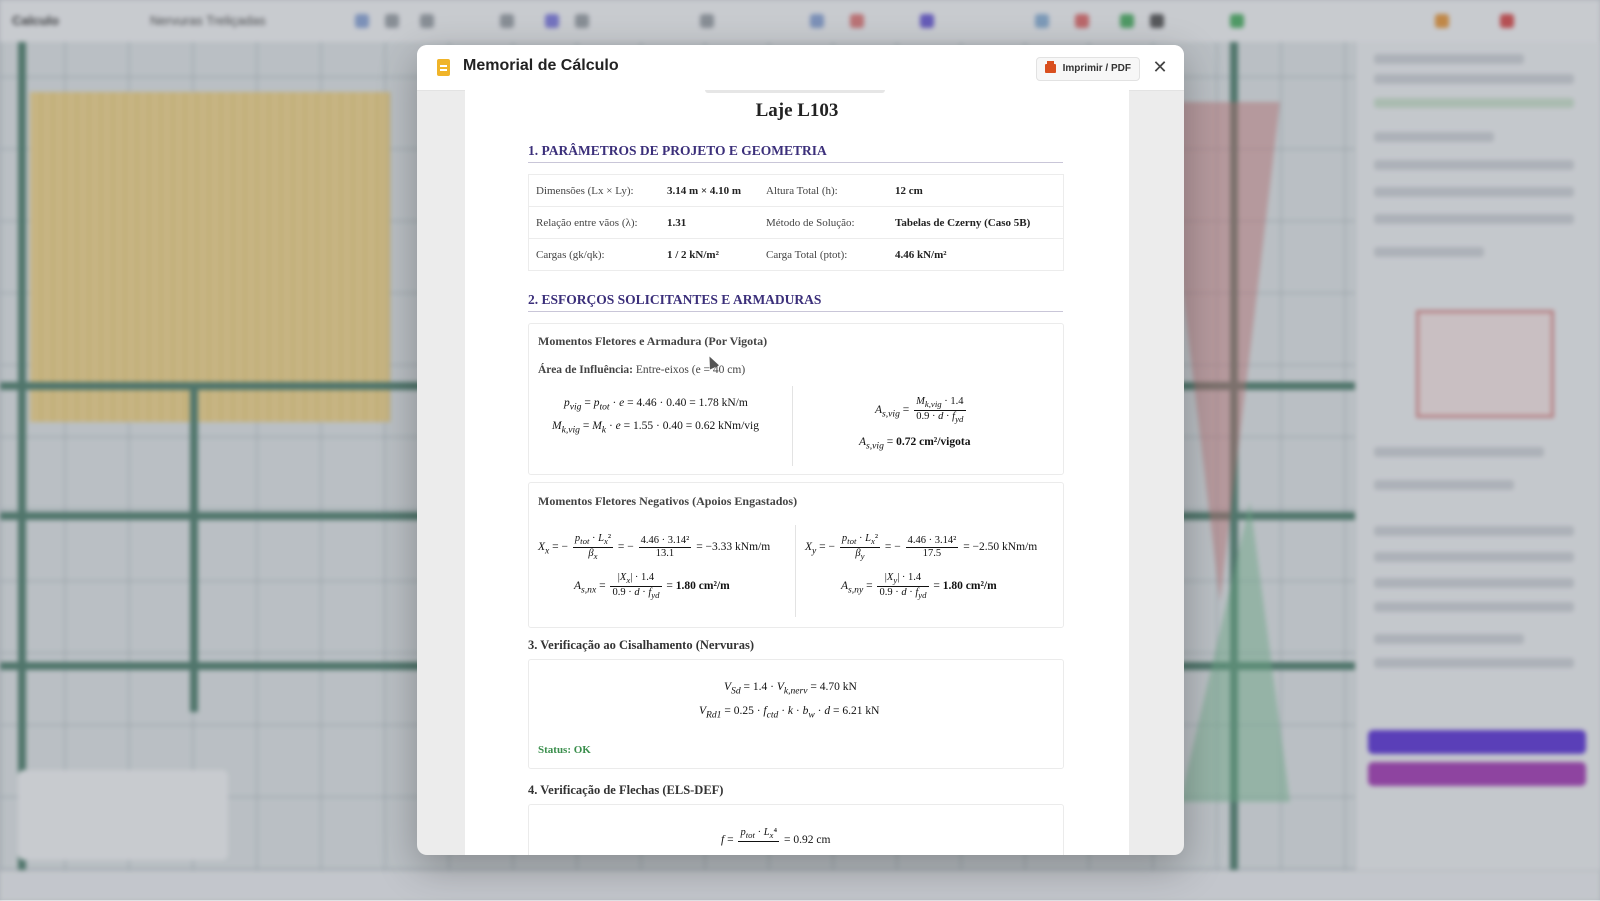 Image resolution: width=1600 pixels, height=901 pixels. Describe the element at coordinates (626, 790) in the screenshot. I see `section4-heading: 4. Verificação de Flechas (ELS-DEF)` at that location.